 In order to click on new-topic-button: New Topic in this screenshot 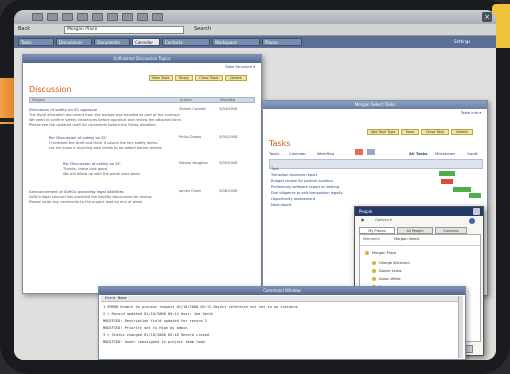, I will do `click(161, 78)`.